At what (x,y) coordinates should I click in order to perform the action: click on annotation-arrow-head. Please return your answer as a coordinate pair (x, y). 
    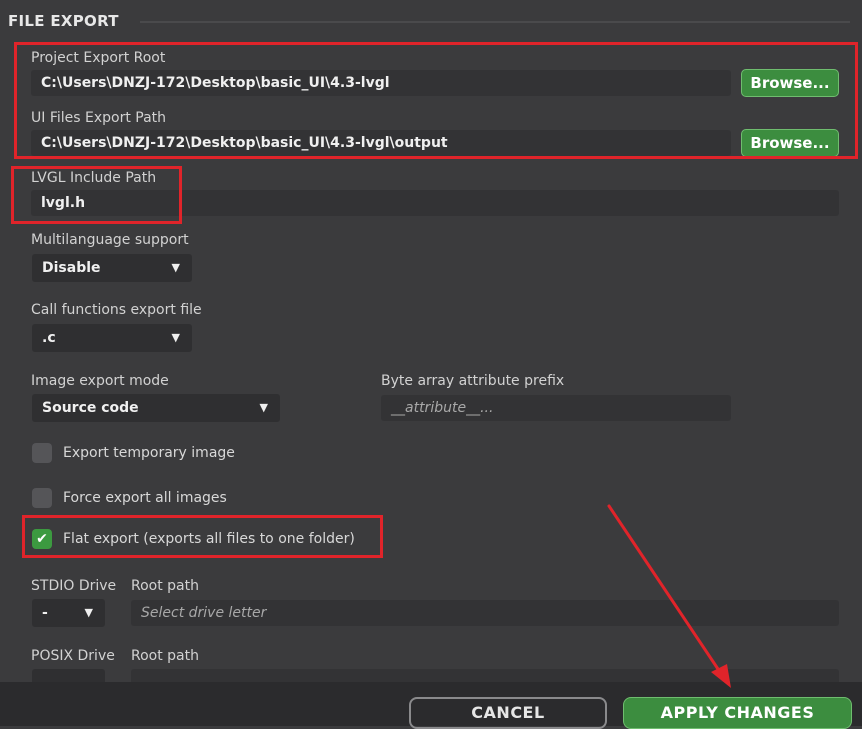
    Looking at the image, I should click on (721, 676).